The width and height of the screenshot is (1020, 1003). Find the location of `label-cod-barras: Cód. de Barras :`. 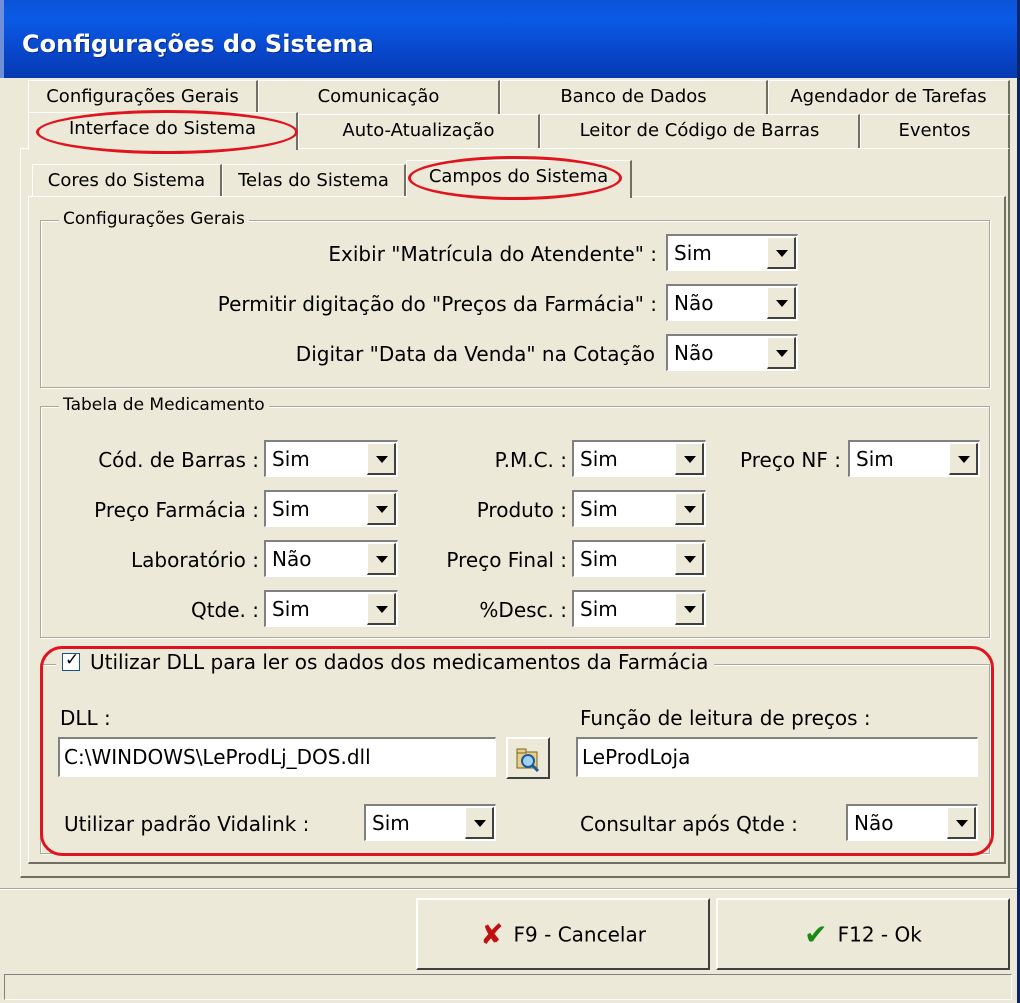

label-cod-barras: Cód. de Barras : is located at coordinates (178, 460).